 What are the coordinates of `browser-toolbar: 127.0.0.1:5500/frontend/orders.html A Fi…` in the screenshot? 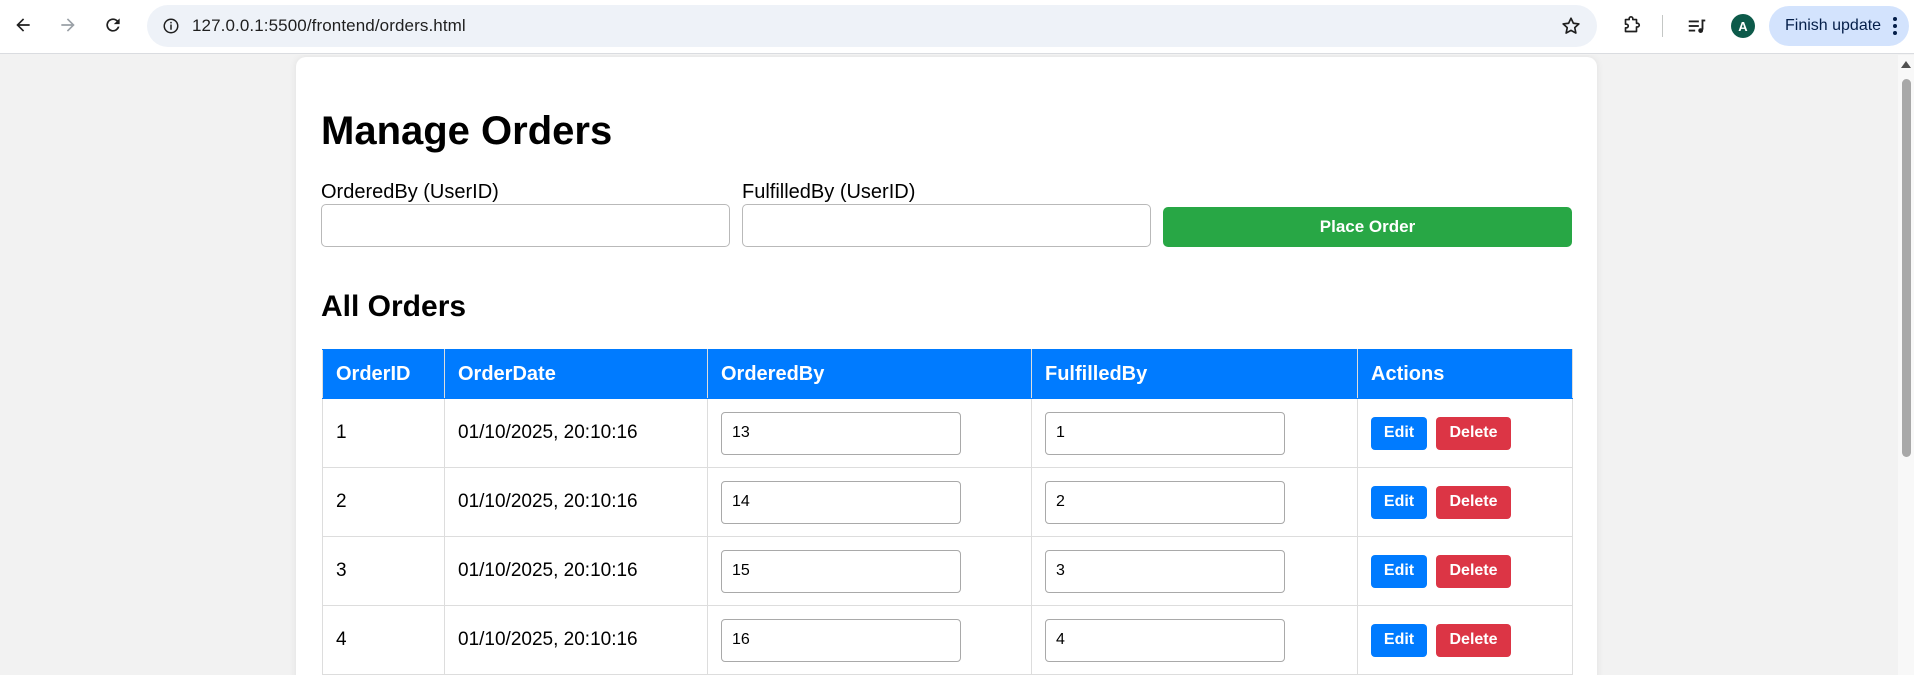 It's located at (957, 27).